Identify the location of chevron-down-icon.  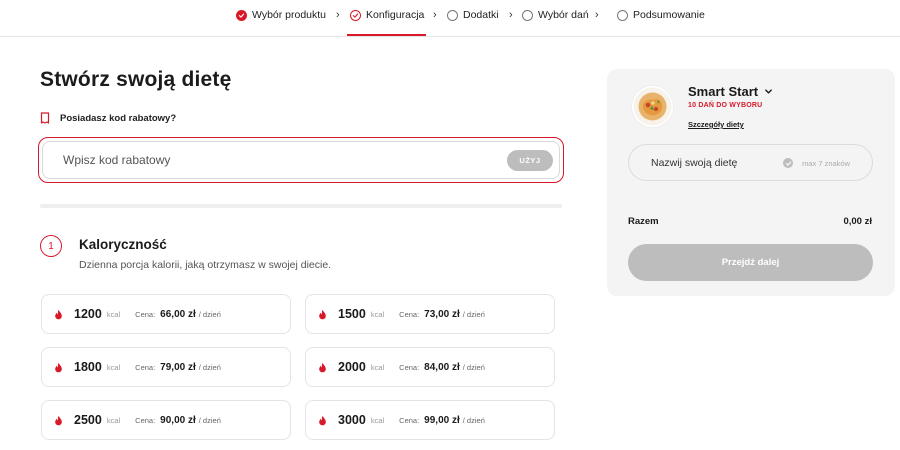
(768, 91).